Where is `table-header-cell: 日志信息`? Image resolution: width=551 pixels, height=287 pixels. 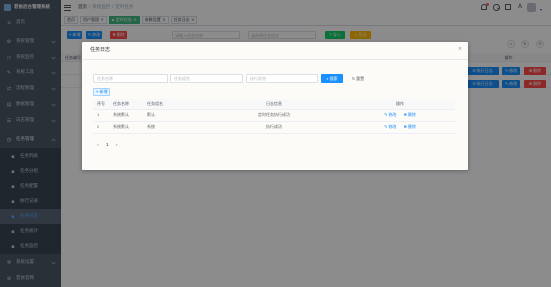 table-header-cell: 日志信息 is located at coordinates (274, 104).